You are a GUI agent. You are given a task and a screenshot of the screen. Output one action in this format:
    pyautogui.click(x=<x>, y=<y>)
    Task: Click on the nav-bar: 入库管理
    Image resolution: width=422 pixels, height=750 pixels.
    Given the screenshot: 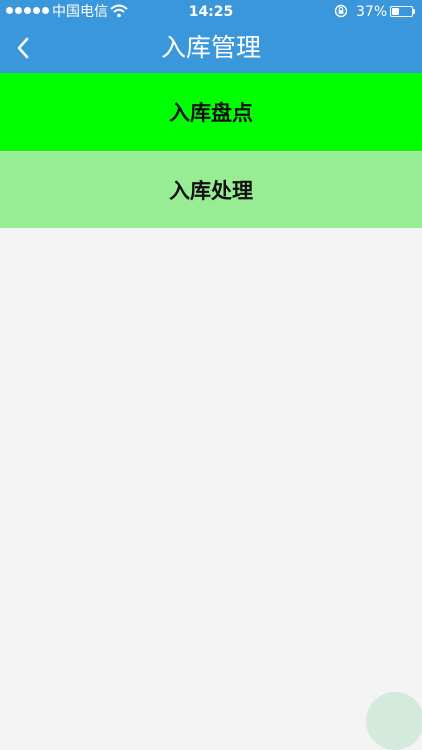 What is the action you would take?
    pyautogui.click(x=211, y=48)
    